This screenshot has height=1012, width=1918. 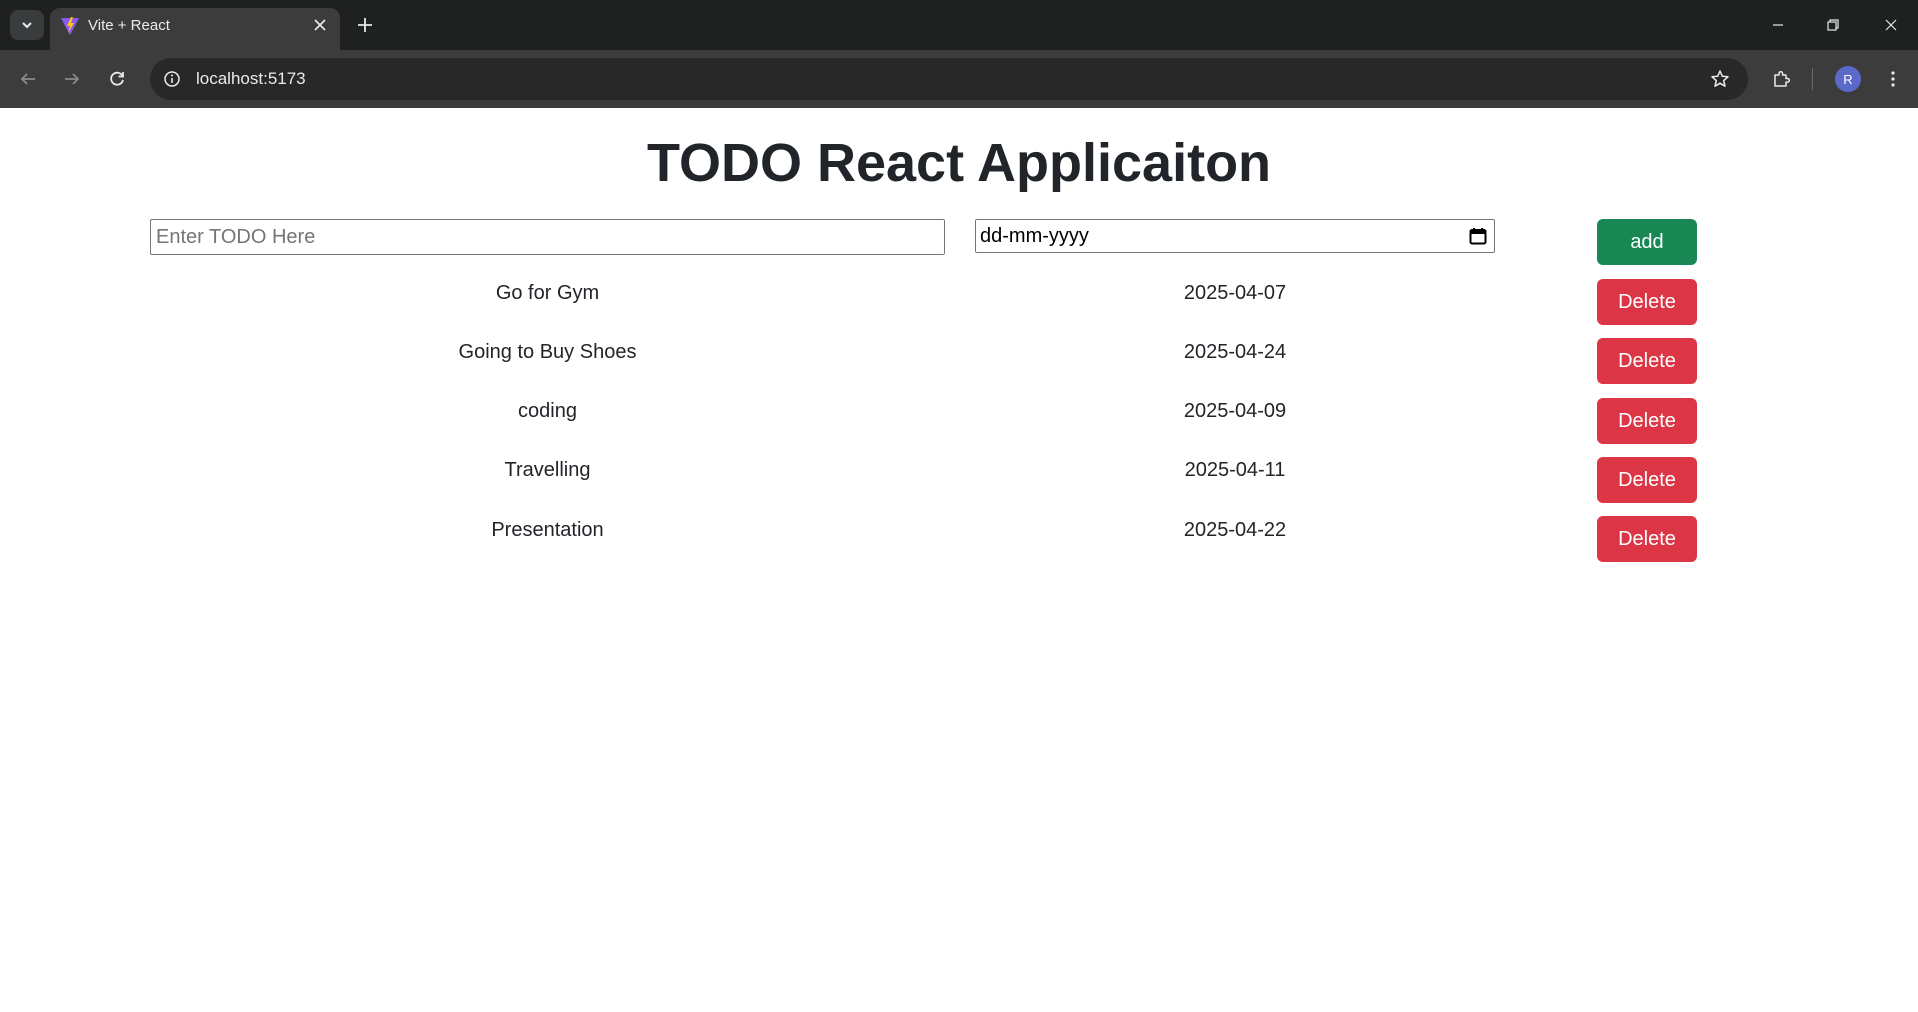 What do you see at coordinates (1647, 242) in the screenshot?
I see `add-button: add` at bounding box center [1647, 242].